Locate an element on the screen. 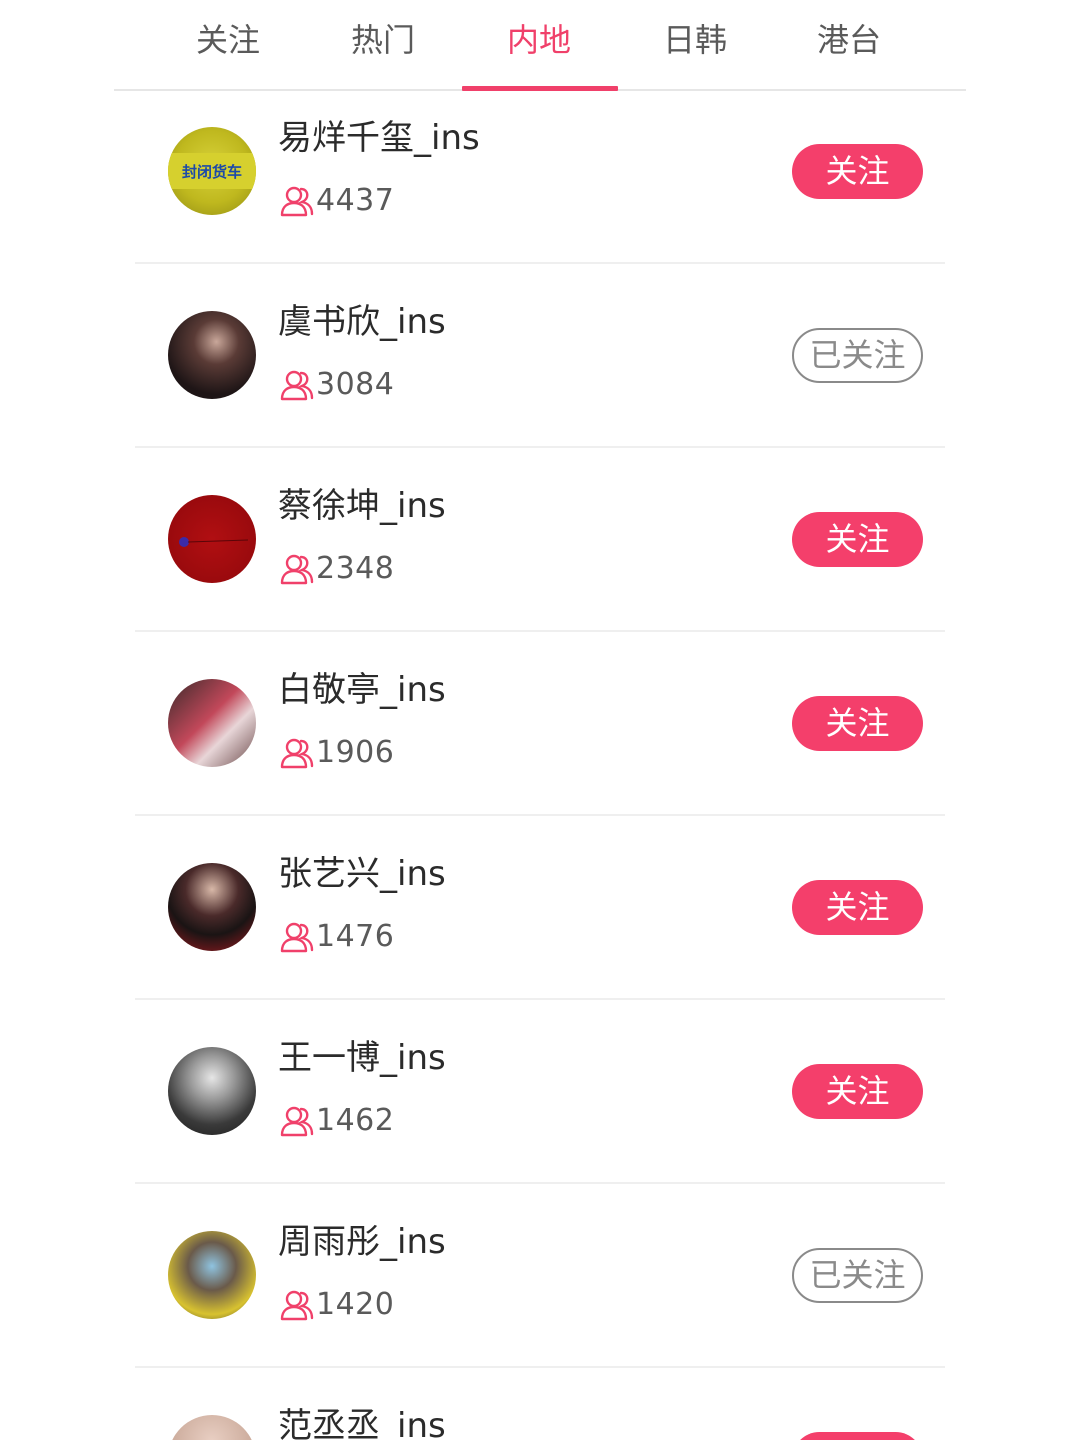 Image resolution: width=1080 pixels, height=1440 pixels. fans-count-group: 1906 is located at coordinates (337, 753).